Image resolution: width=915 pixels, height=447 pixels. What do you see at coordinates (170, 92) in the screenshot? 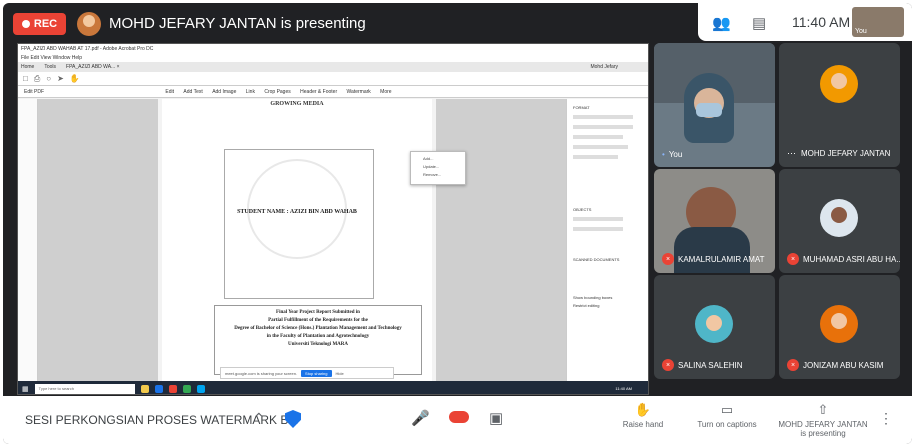
I see `edit-tool: Edit` at bounding box center [170, 92].